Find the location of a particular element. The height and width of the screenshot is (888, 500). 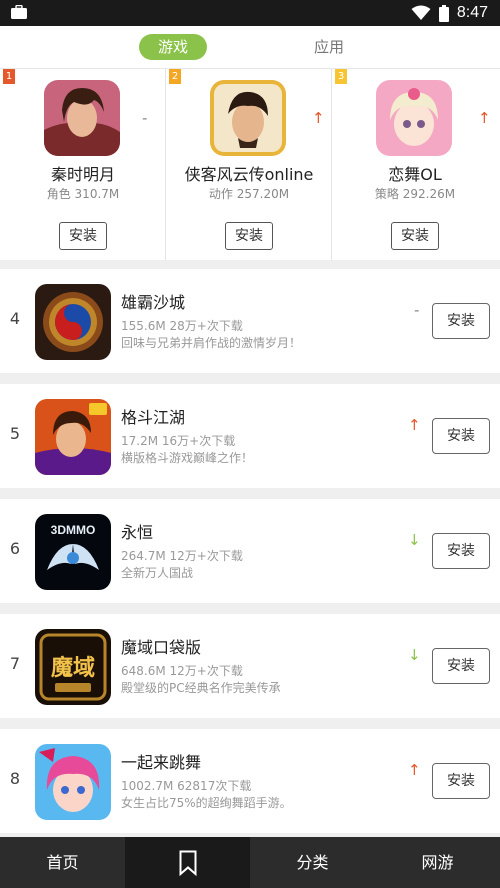

app-name: 永恒 is located at coordinates (137, 532).